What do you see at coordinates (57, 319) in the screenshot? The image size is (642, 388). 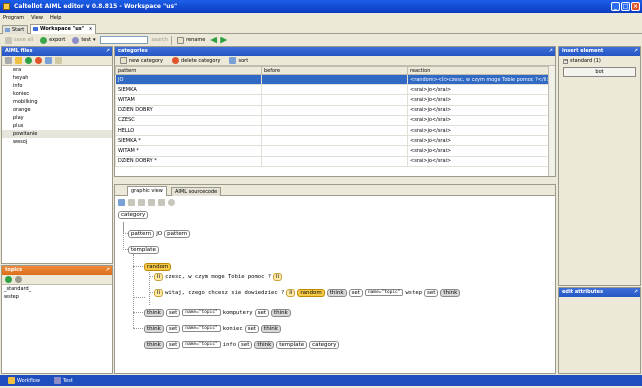 I see `topics-panel: topics ↗ _standard_ wstep` at bounding box center [57, 319].